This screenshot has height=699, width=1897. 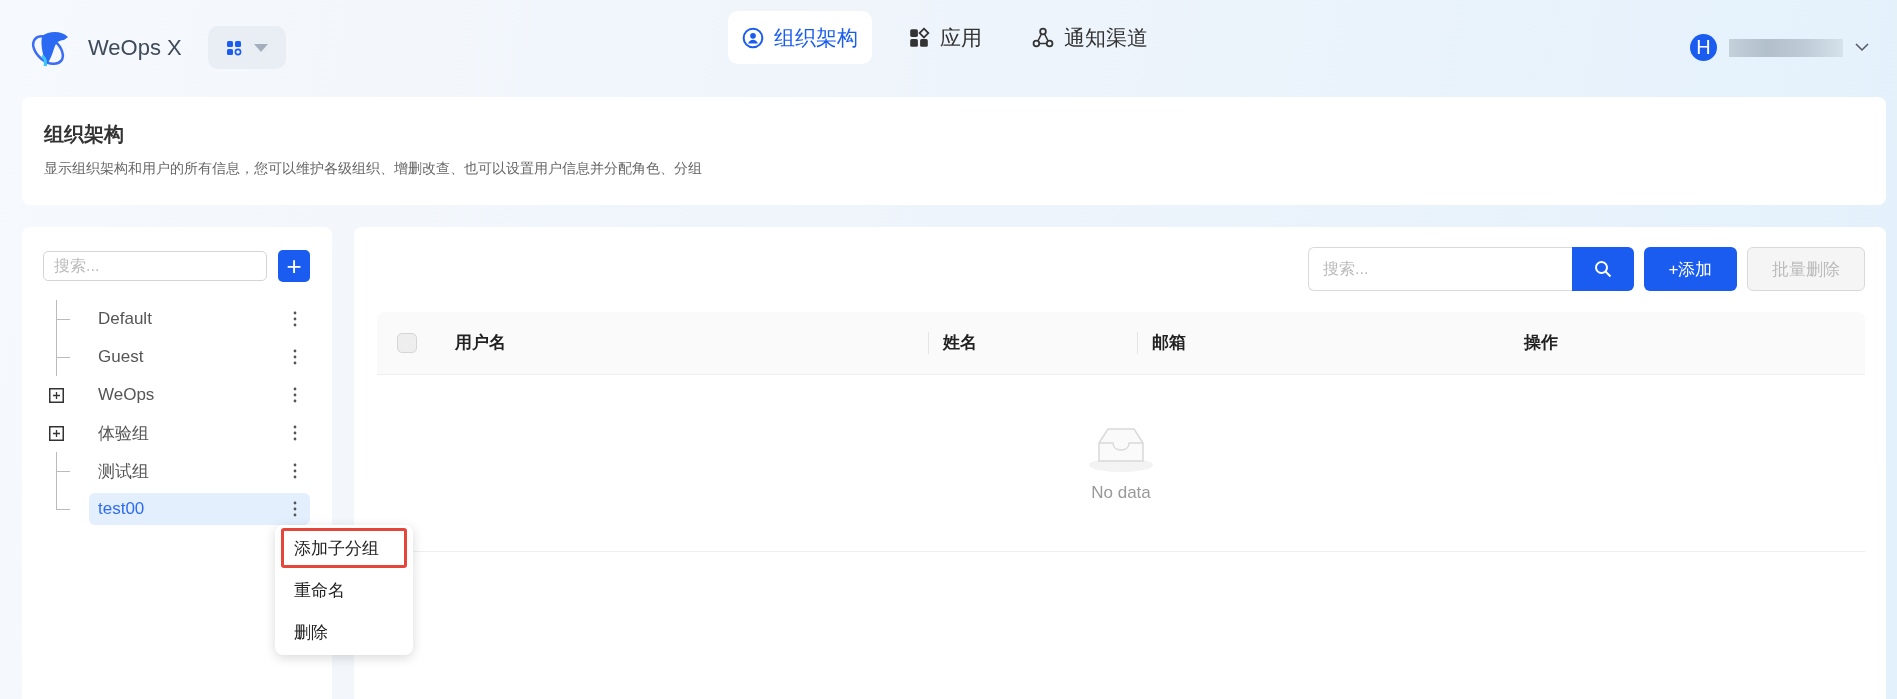 I want to click on tree-node: test00, so click(x=199, y=509).